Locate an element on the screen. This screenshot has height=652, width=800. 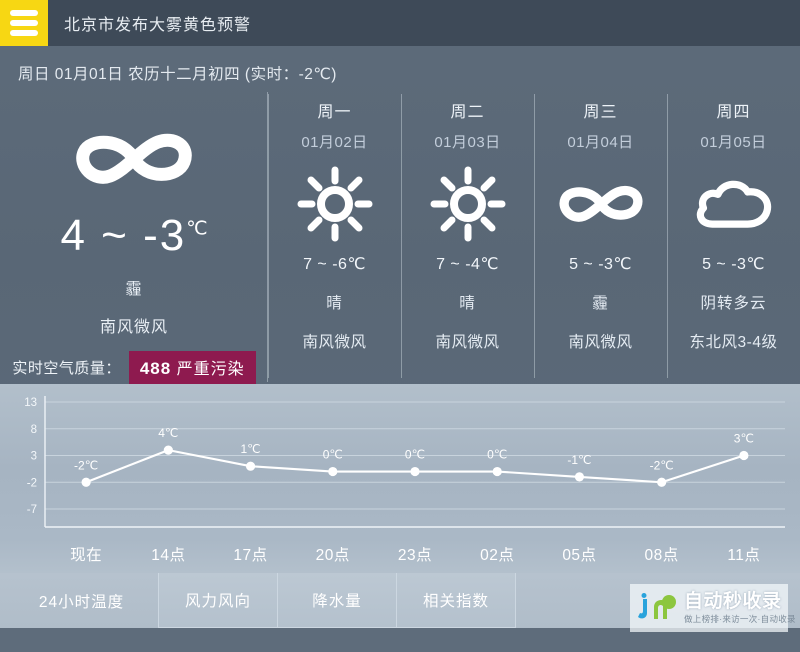
forecast-temp: 7 ~ -6℃ is located at coordinates (334, 264).